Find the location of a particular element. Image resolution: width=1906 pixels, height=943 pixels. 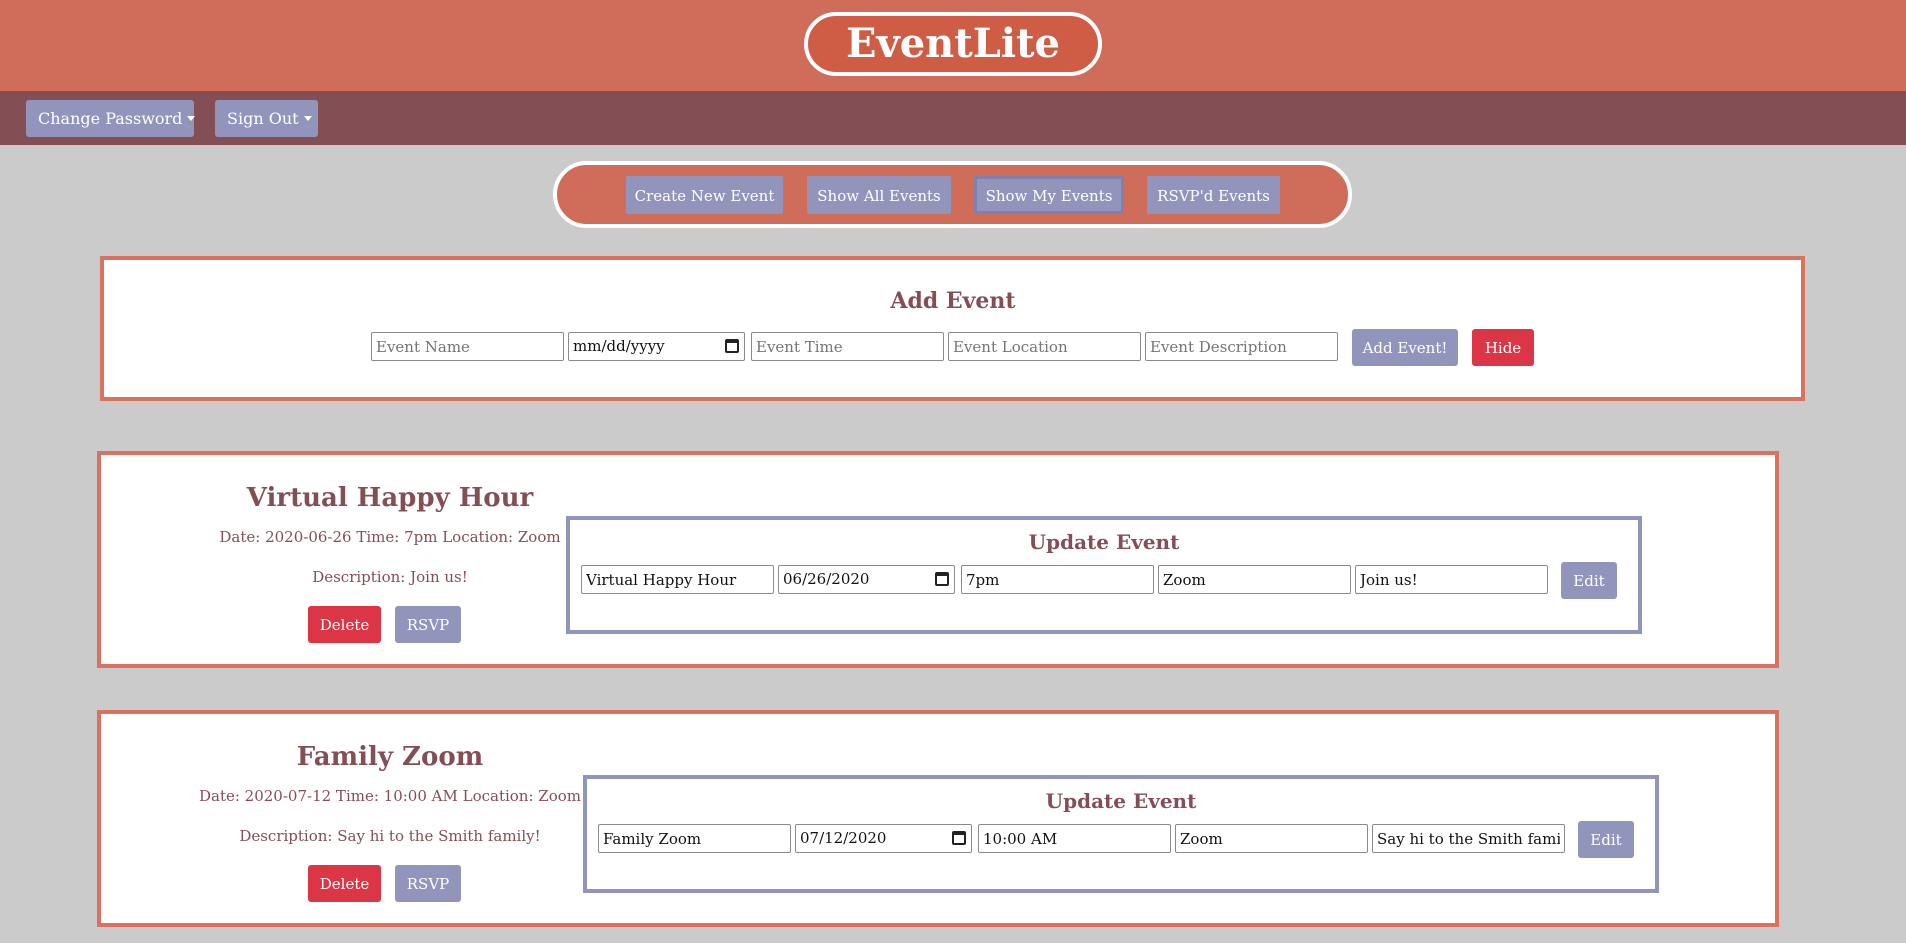

add-event-card is located at coordinates (952, 328).